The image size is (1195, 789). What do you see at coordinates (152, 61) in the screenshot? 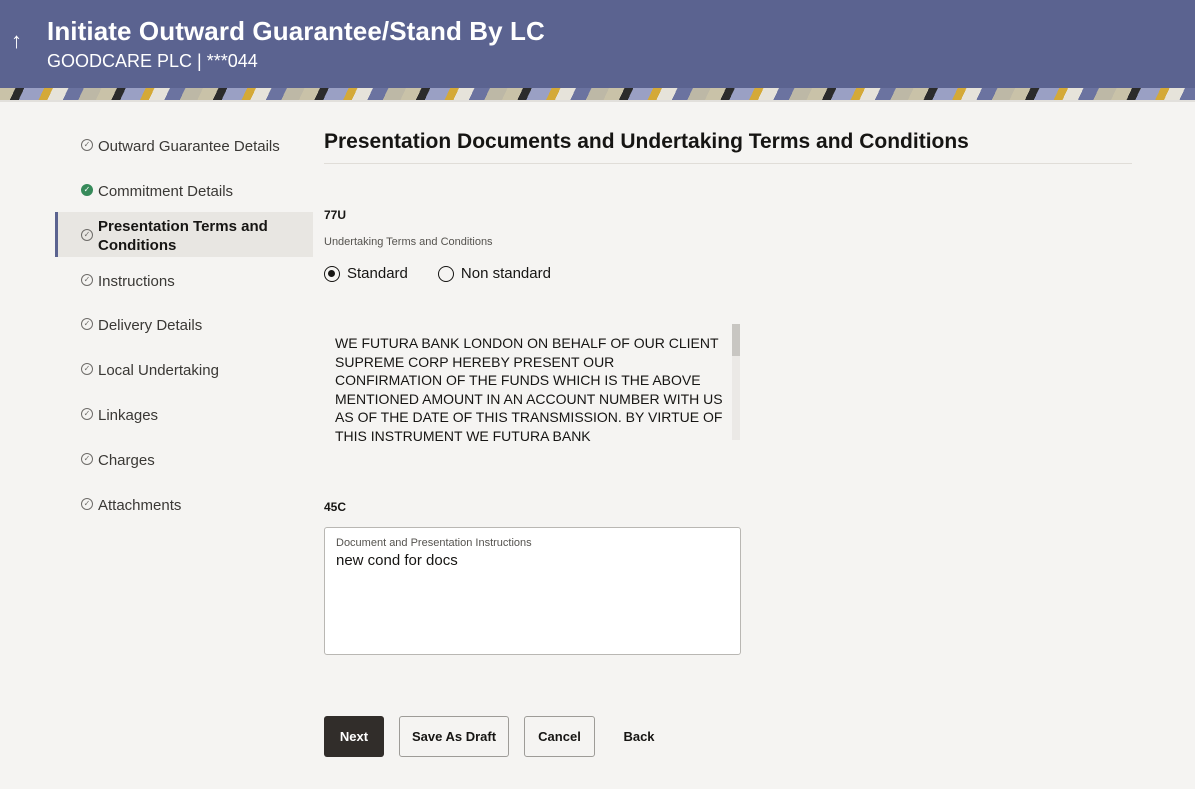
I see `party-subtitle: GOODCARE PLC | ***044` at bounding box center [152, 61].